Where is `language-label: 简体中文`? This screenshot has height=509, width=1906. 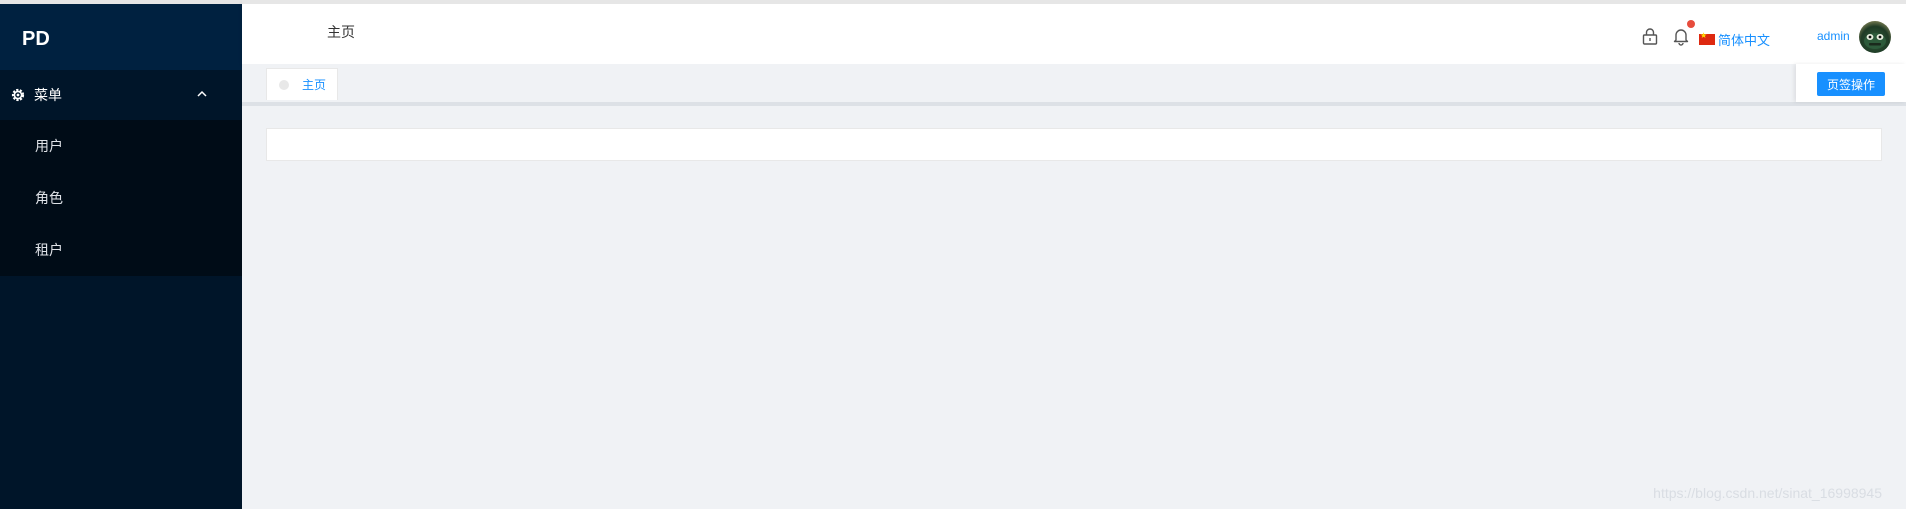 language-label: 简体中文 is located at coordinates (1744, 40).